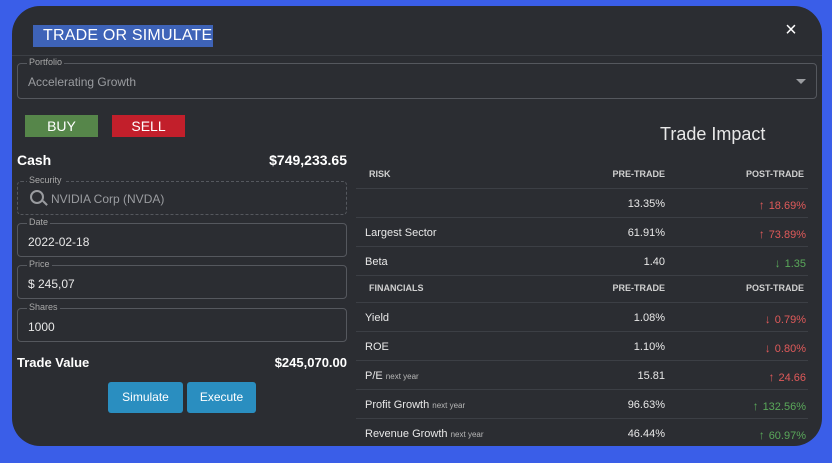  What do you see at coordinates (582, 174) in the screenshot?
I see `risk-header-row: RISK PRE-TRADE POST-TRADE` at bounding box center [582, 174].